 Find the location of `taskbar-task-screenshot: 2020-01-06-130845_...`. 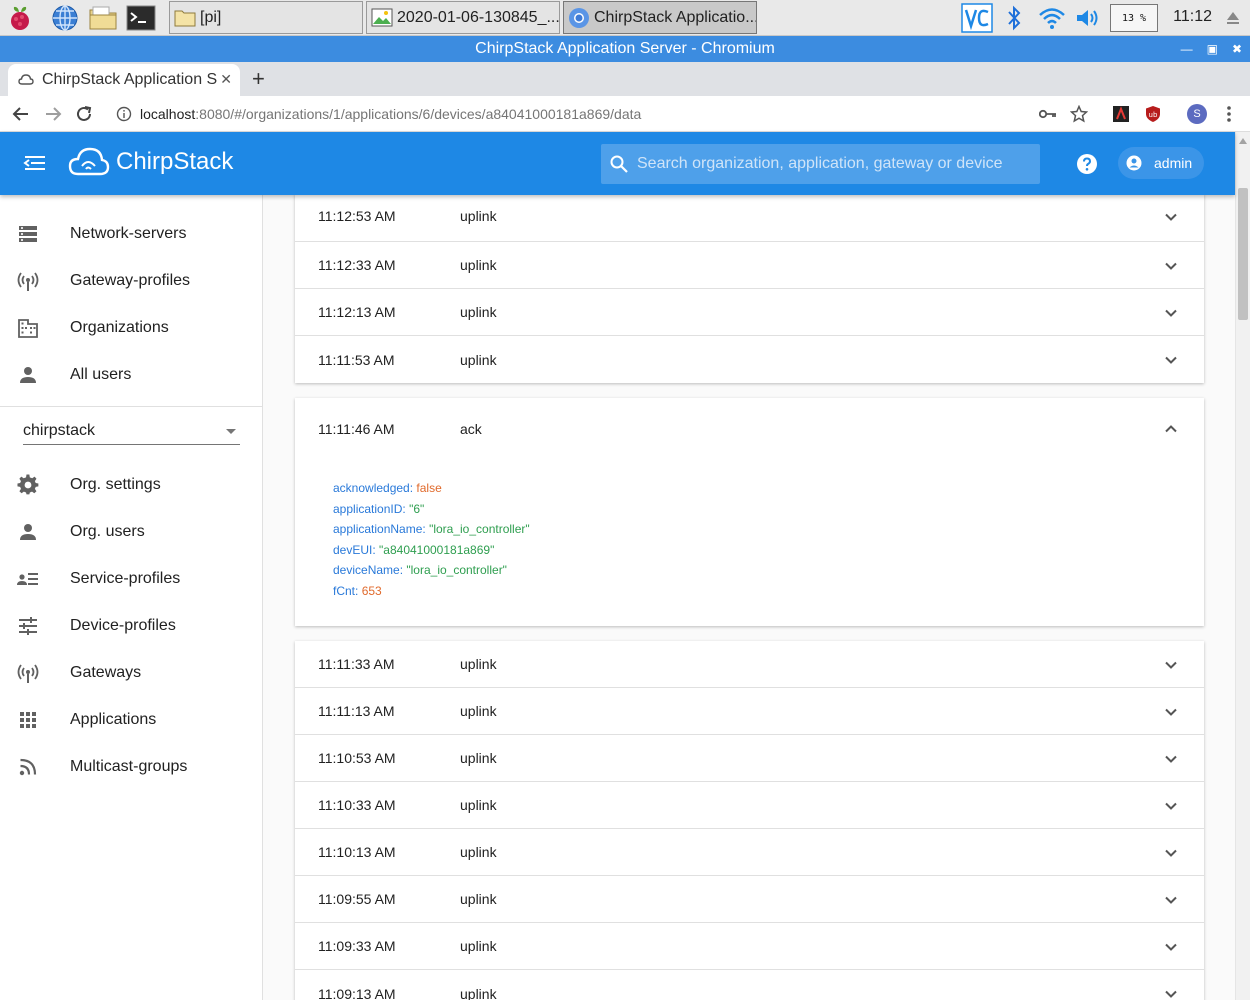

taskbar-task-screenshot: 2020-01-06-130845_... is located at coordinates (463, 17).